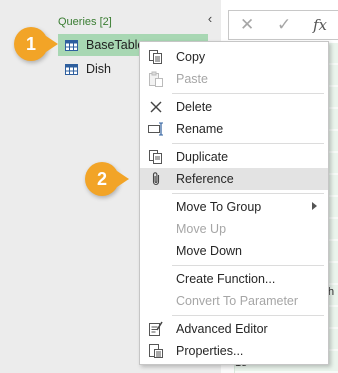 This screenshot has width=338, height=373. Describe the element at coordinates (201, 229) in the screenshot. I see `menu-item-label: Move Up` at that location.